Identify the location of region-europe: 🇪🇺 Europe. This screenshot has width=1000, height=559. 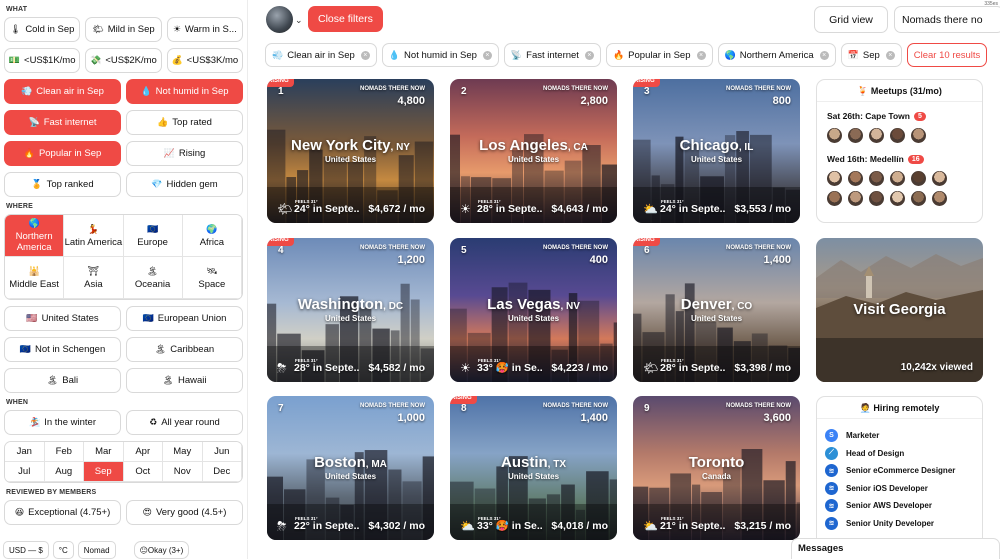
(153, 236).